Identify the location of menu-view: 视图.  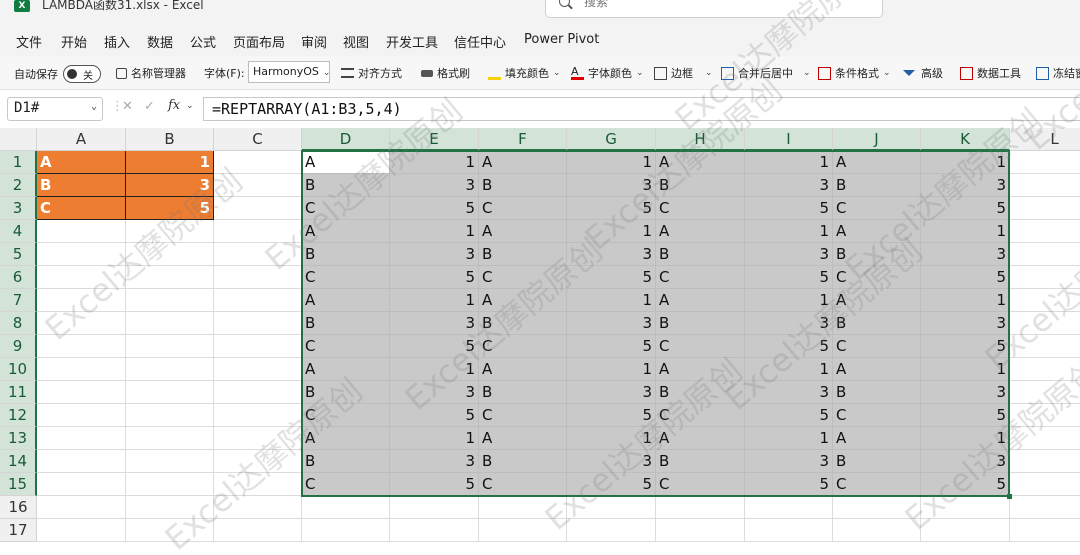
(356, 41).